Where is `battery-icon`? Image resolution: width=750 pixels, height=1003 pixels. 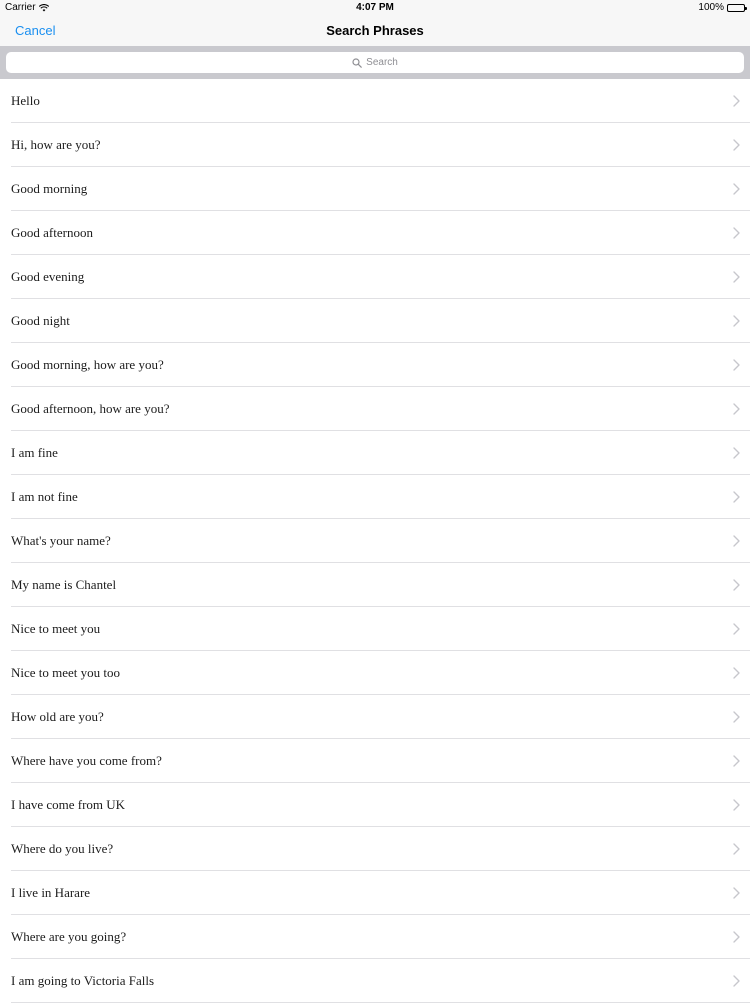
battery-icon is located at coordinates (737, 7).